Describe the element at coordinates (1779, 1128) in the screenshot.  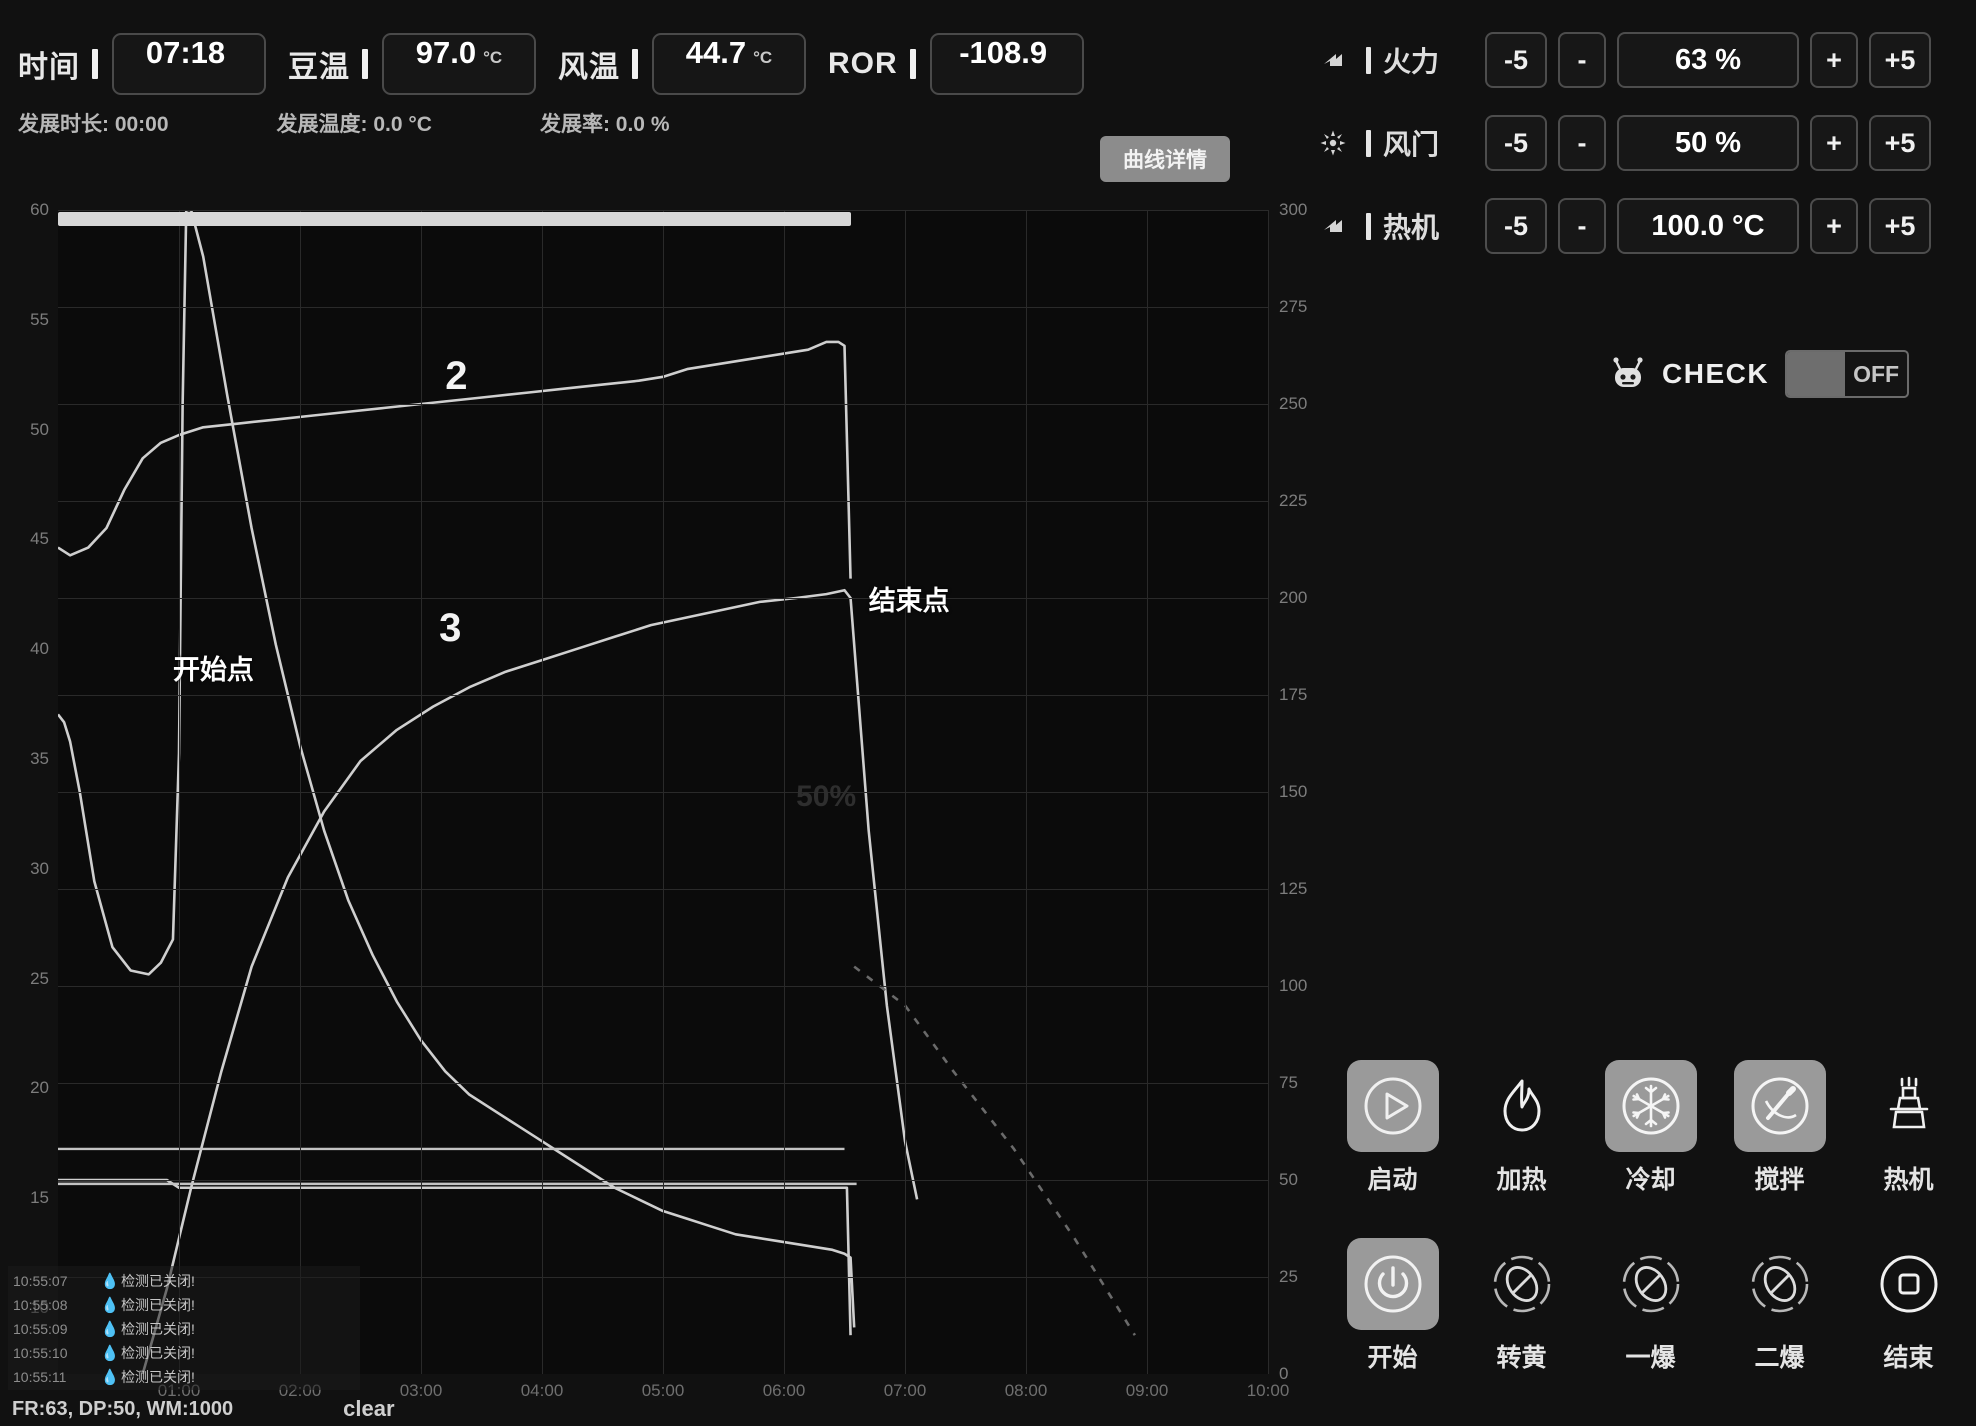
I see `action-button-搅拌: 搅拌` at that location.